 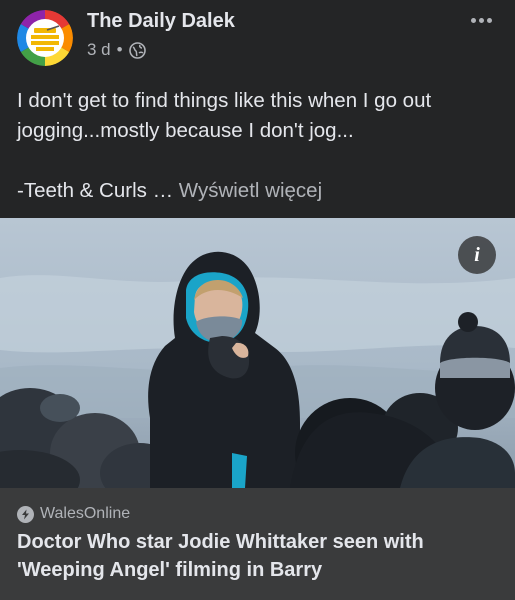 I want to click on post-meta: 3 d •, so click(x=116, y=50).